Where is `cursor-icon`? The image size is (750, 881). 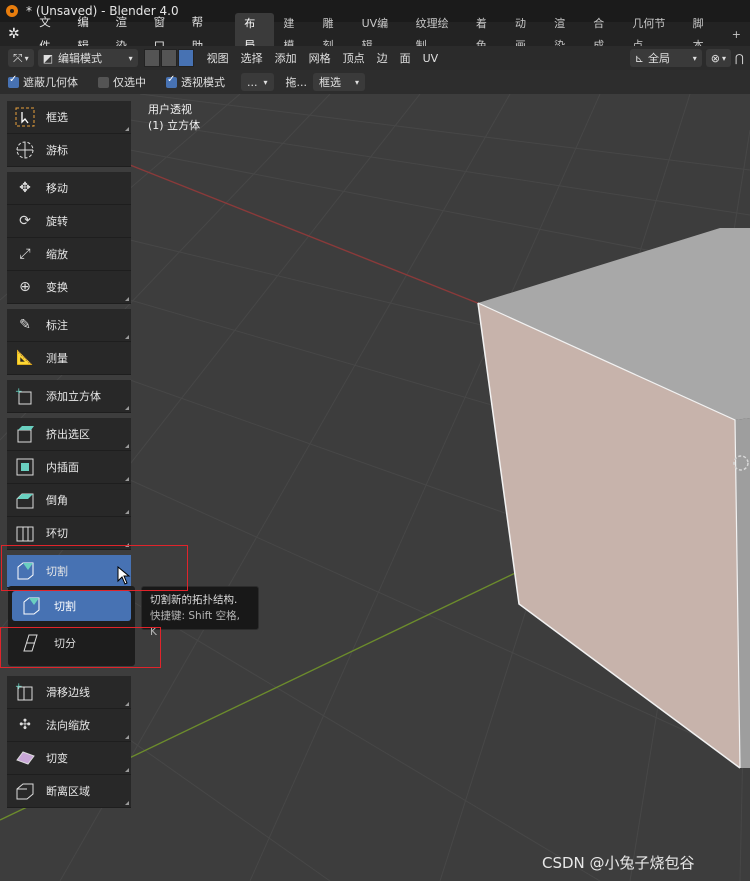 cursor-icon is located at coordinates (25, 150).